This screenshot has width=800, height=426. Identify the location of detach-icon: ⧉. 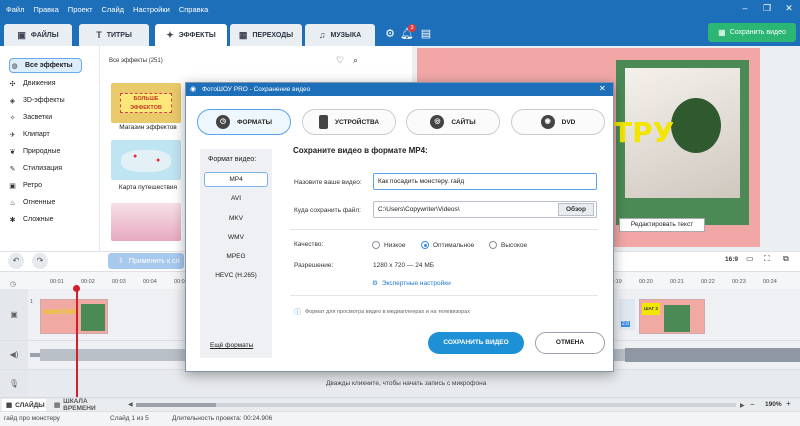
(786, 259).